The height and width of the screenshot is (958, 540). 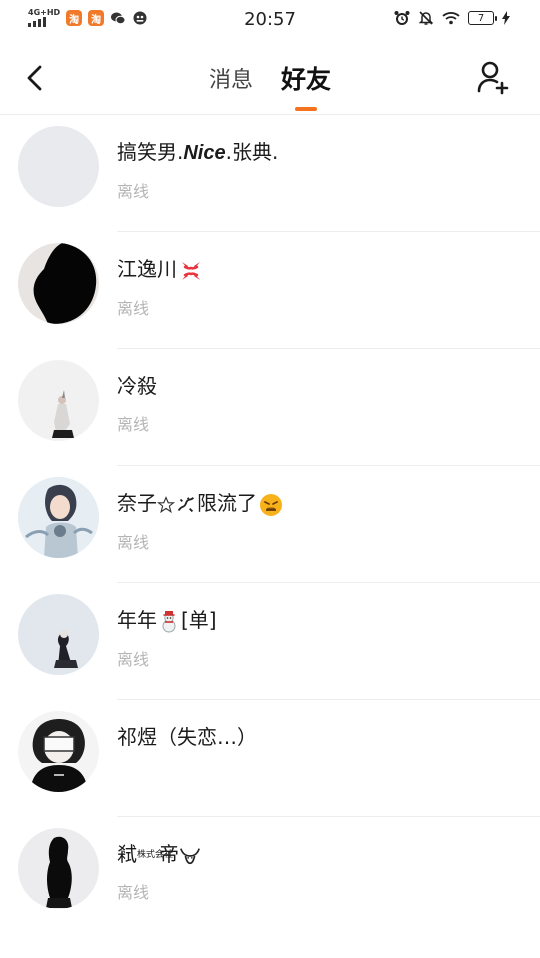 What do you see at coordinates (426, 18) in the screenshot?
I see `mute-bell-icon` at bounding box center [426, 18].